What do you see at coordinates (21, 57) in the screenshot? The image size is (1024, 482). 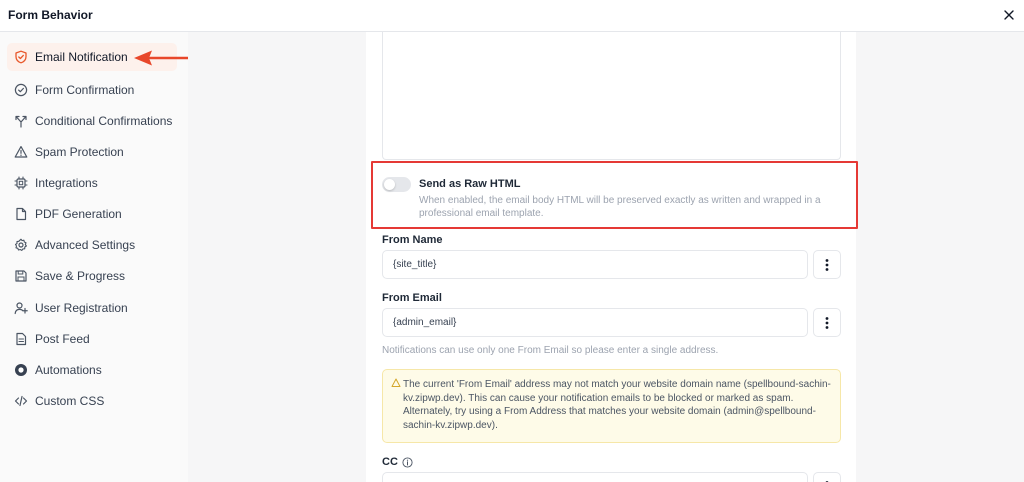 I see `shield-icon` at bounding box center [21, 57].